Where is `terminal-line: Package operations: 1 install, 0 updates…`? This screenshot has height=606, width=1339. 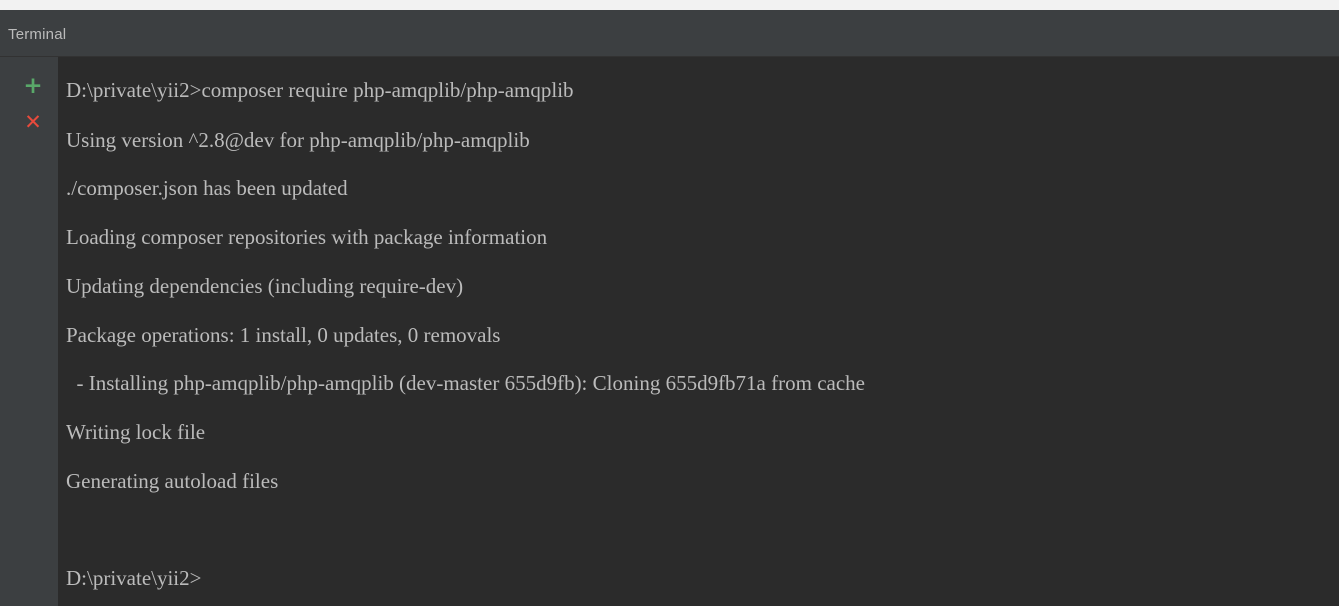
terminal-line: Package operations: 1 install, 0 updates… is located at coordinates (283, 335).